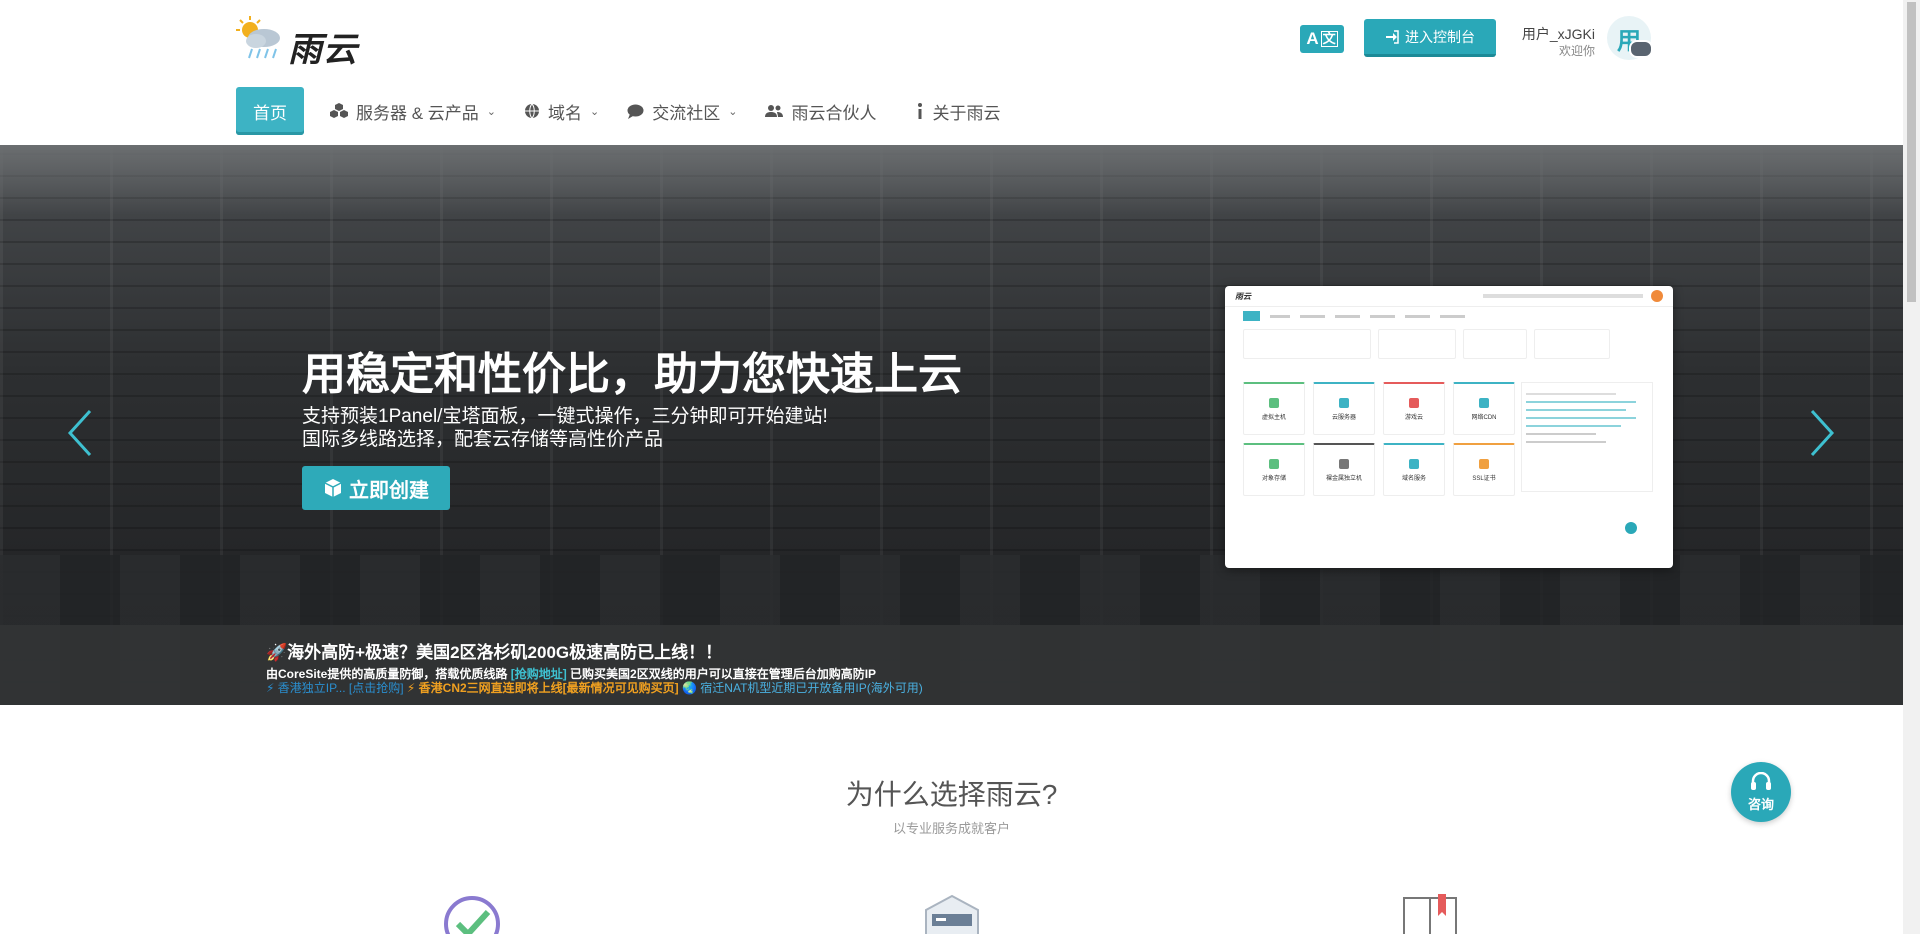 This screenshot has height=934, width=1920. Describe the element at coordinates (335, 688) in the screenshot. I see `tag-hk-ip: ⚡ 香港独立IP... [点击抢购]` at that location.